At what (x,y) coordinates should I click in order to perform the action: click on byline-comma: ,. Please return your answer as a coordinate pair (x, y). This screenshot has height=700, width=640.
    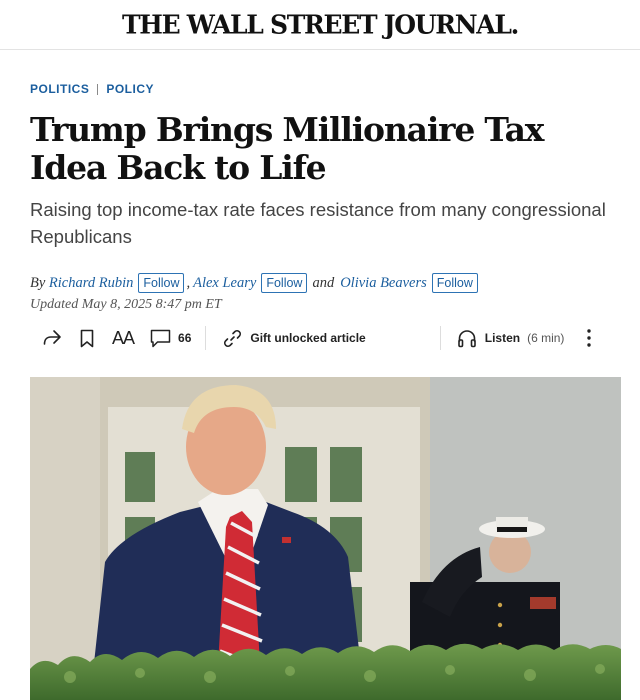
    Looking at the image, I should click on (188, 282).